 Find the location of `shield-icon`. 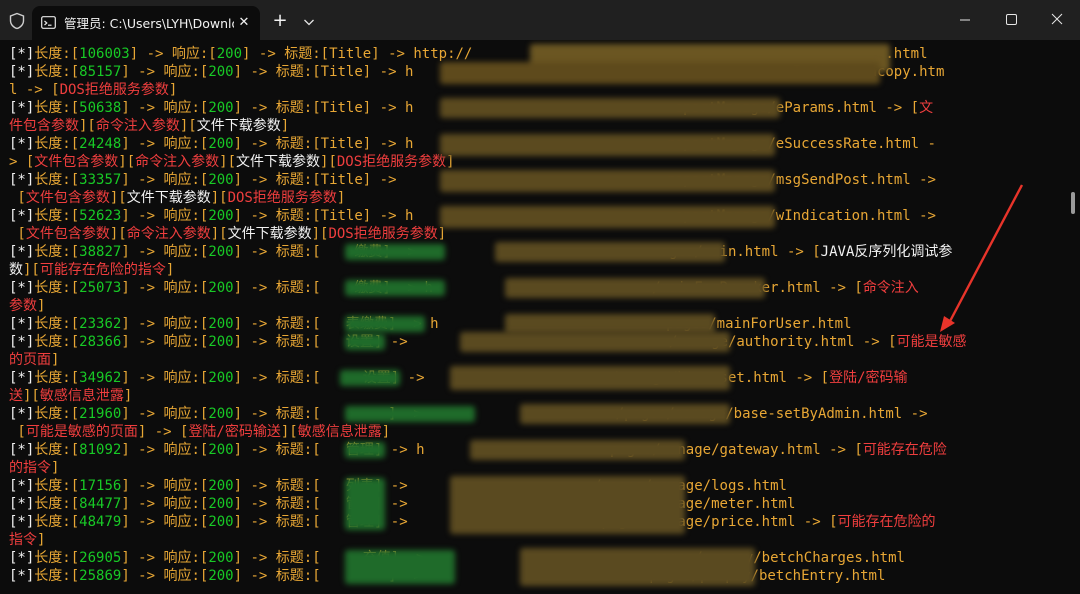

shield-icon is located at coordinates (17, 21).